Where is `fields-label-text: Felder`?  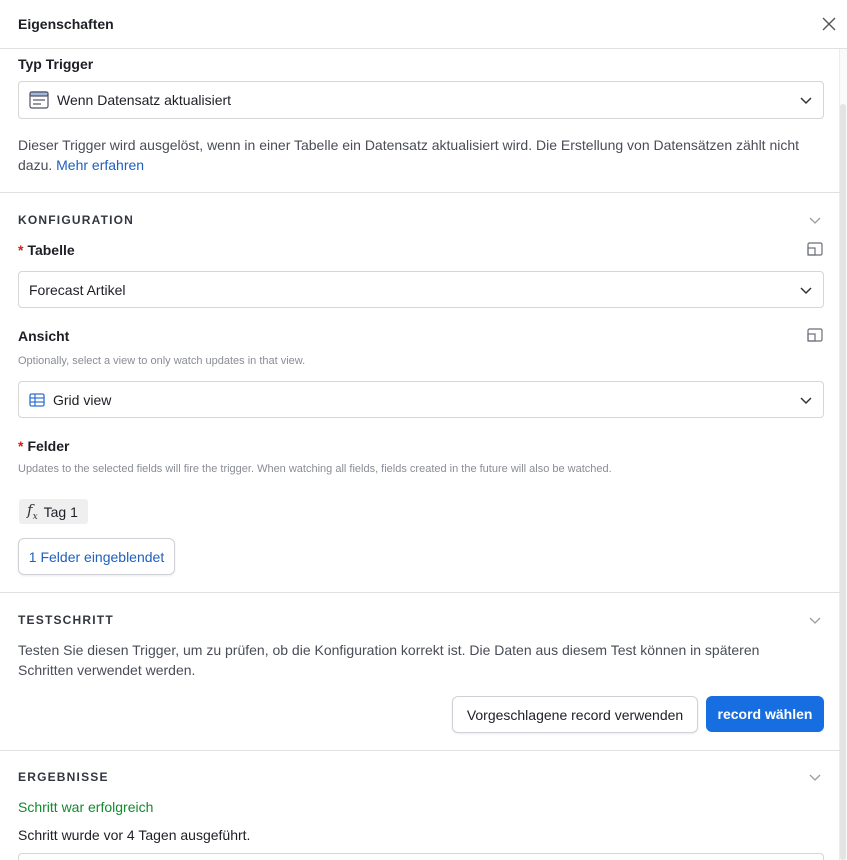 fields-label-text: Felder is located at coordinates (48, 446).